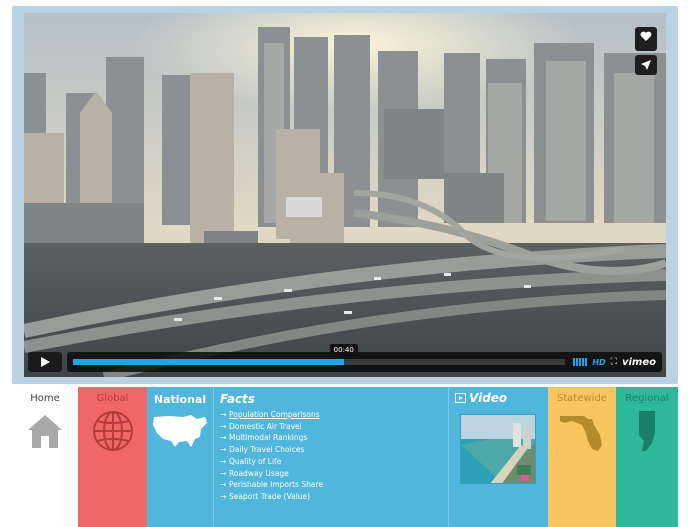 The width and height of the screenshot is (688, 527). Describe the element at coordinates (237, 399) in the screenshot. I see `facts-title: Facts` at that location.